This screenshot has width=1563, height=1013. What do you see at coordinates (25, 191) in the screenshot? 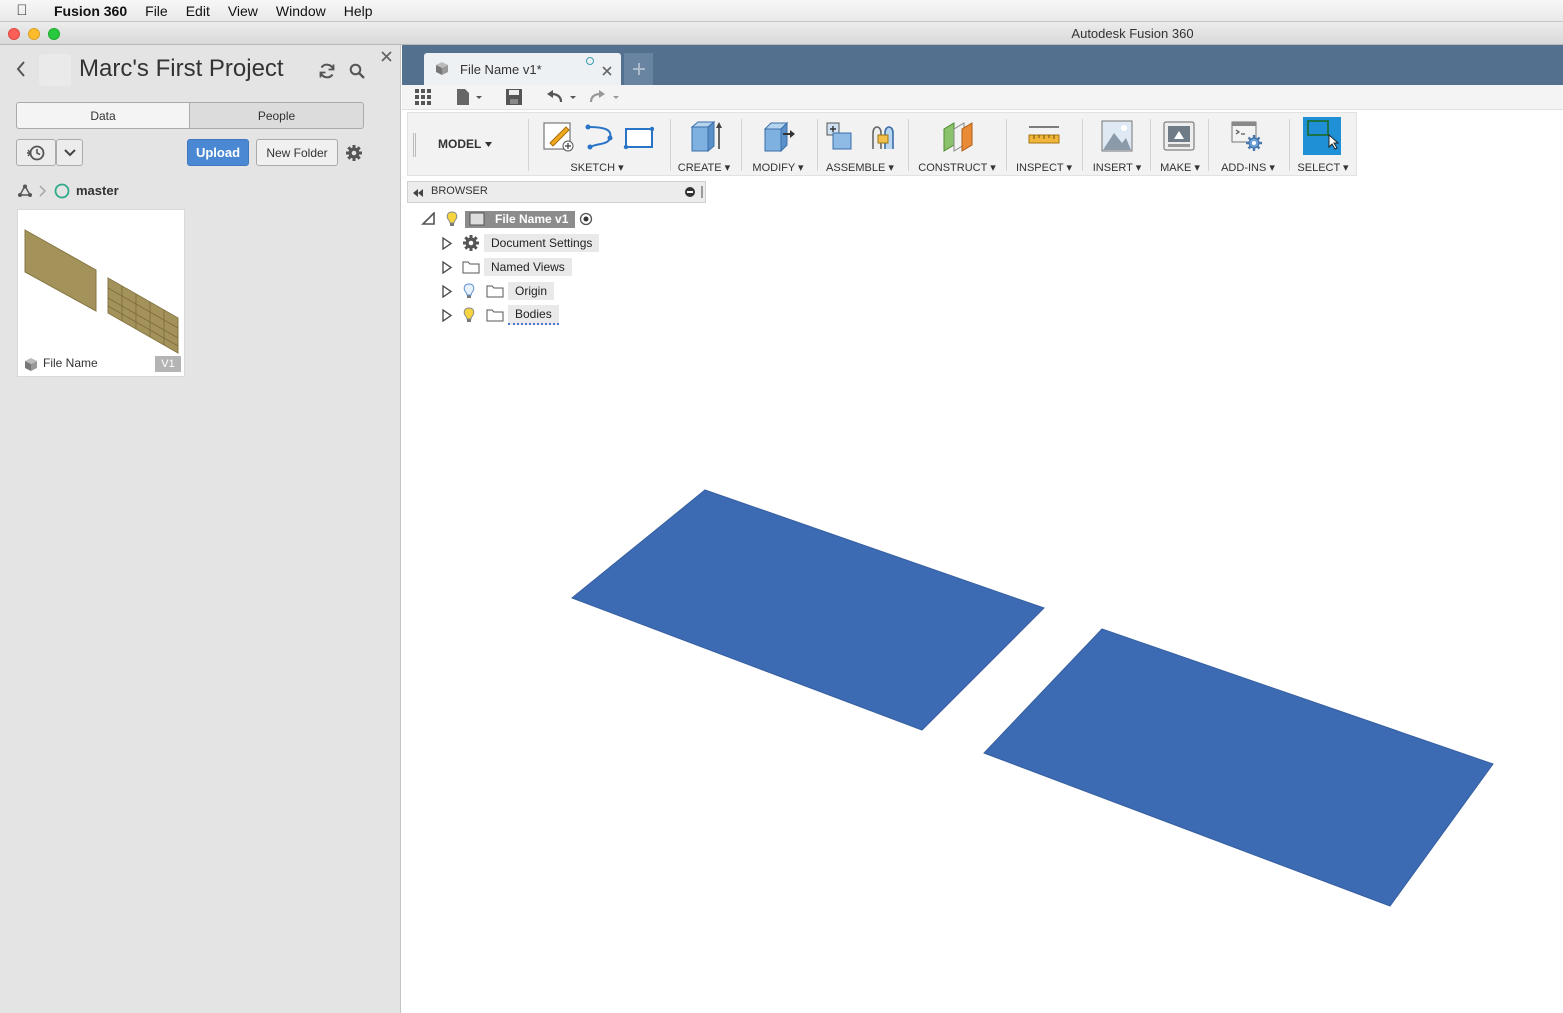
I see `hub-icon` at bounding box center [25, 191].